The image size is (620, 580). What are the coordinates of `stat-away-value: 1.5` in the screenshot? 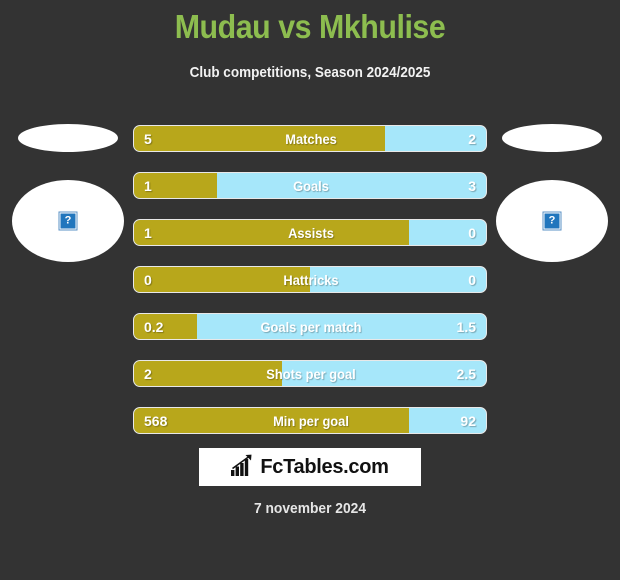 It's located at (466, 327).